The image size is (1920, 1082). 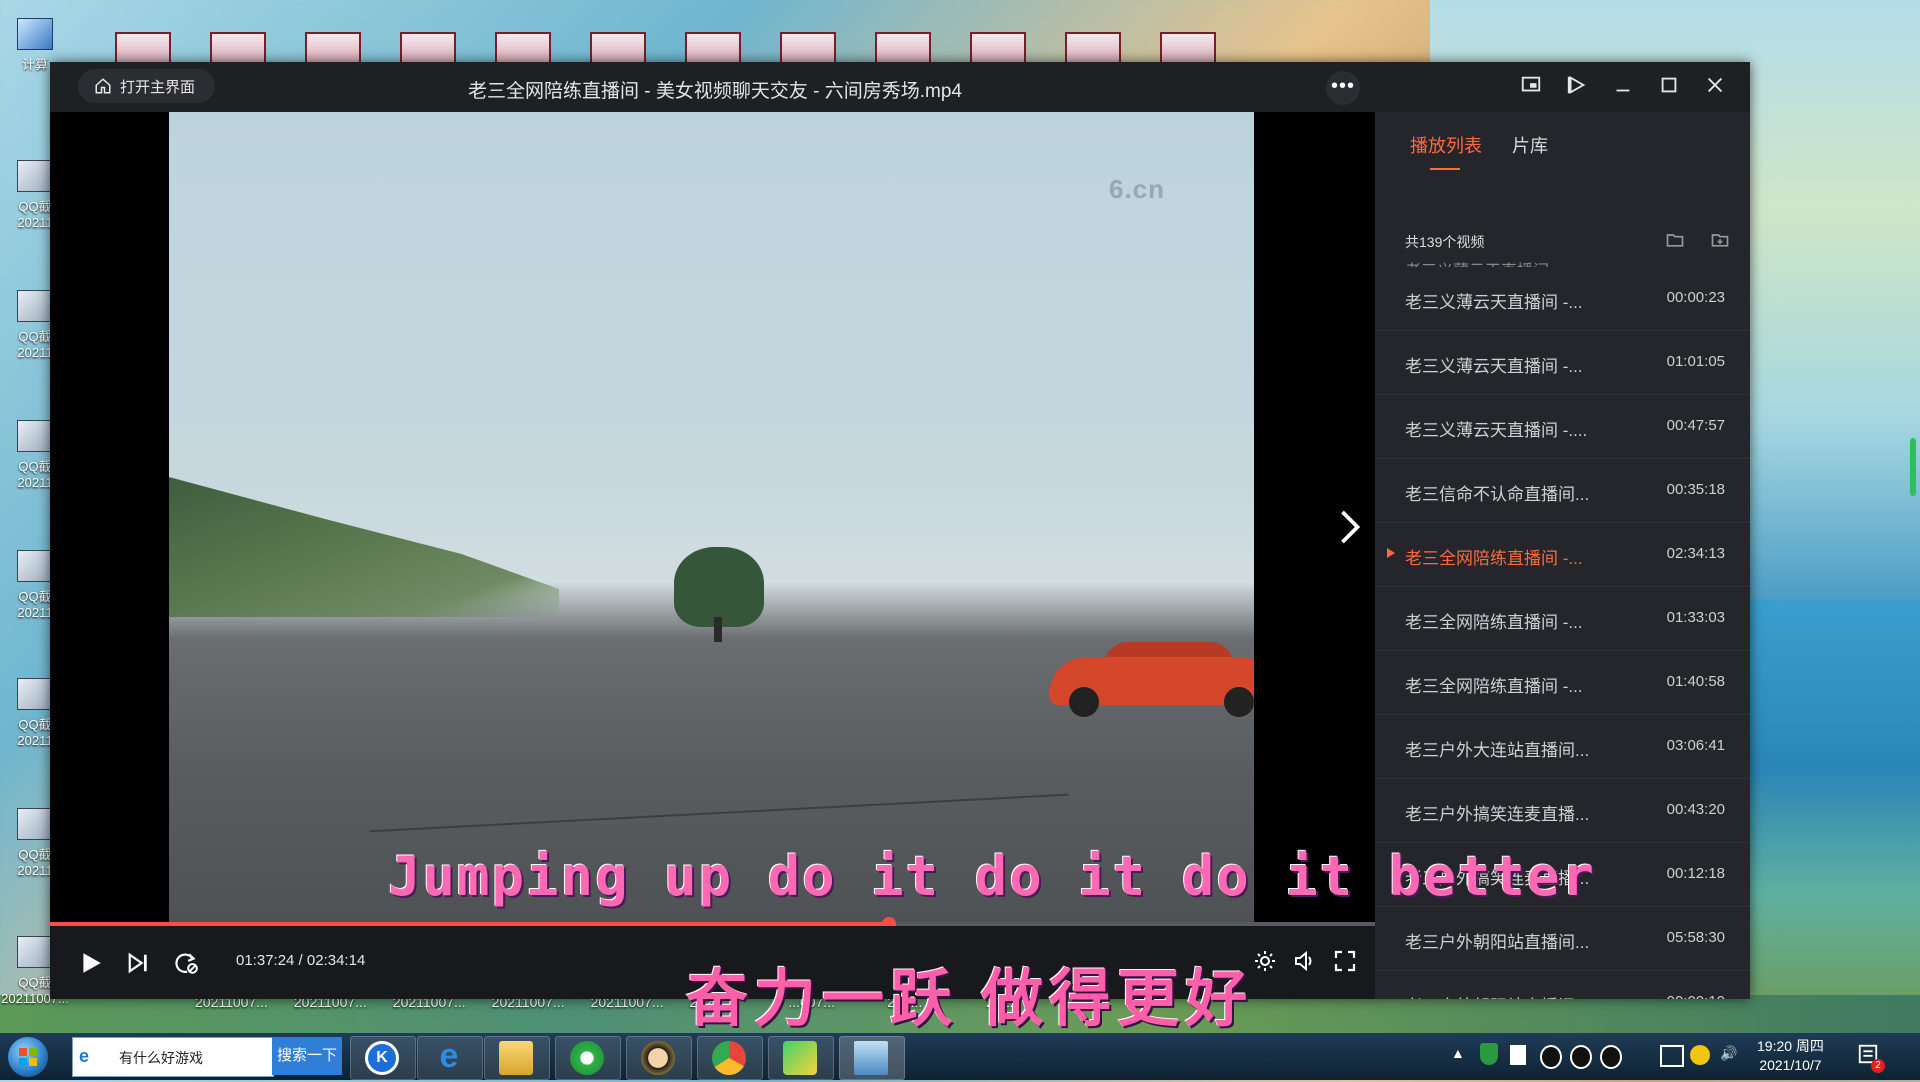 What do you see at coordinates (1695, 617) in the screenshot?
I see `playlist-item-duration: 01:33:03` at bounding box center [1695, 617].